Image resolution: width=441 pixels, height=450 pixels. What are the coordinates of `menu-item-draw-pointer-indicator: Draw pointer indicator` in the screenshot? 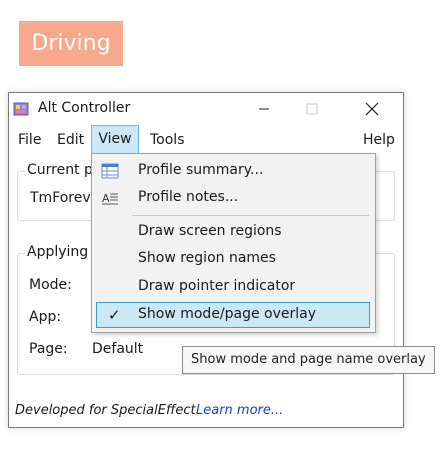 It's located at (232, 287).